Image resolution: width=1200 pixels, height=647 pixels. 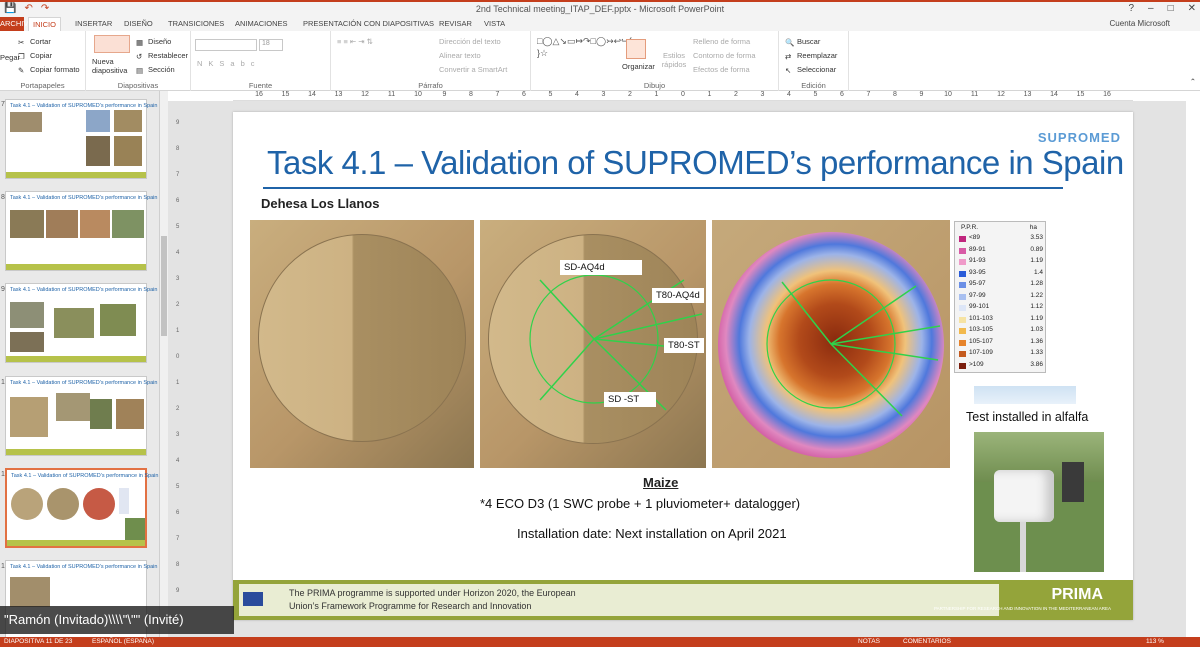 What do you see at coordinates (1025, 395) in the screenshot?
I see `sky-photo` at bounding box center [1025, 395].